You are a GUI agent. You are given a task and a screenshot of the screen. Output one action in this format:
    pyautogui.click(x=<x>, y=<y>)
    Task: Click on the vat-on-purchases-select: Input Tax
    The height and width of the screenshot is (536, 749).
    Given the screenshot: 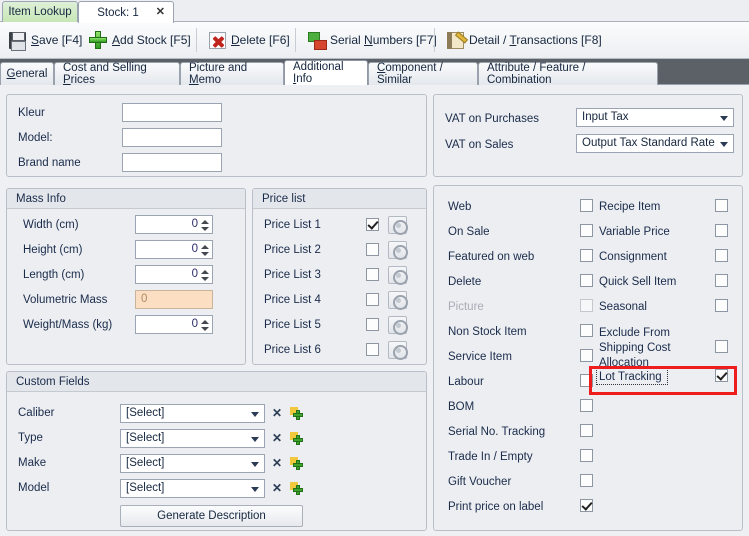 What is the action you would take?
    pyautogui.click(x=655, y=117)
    